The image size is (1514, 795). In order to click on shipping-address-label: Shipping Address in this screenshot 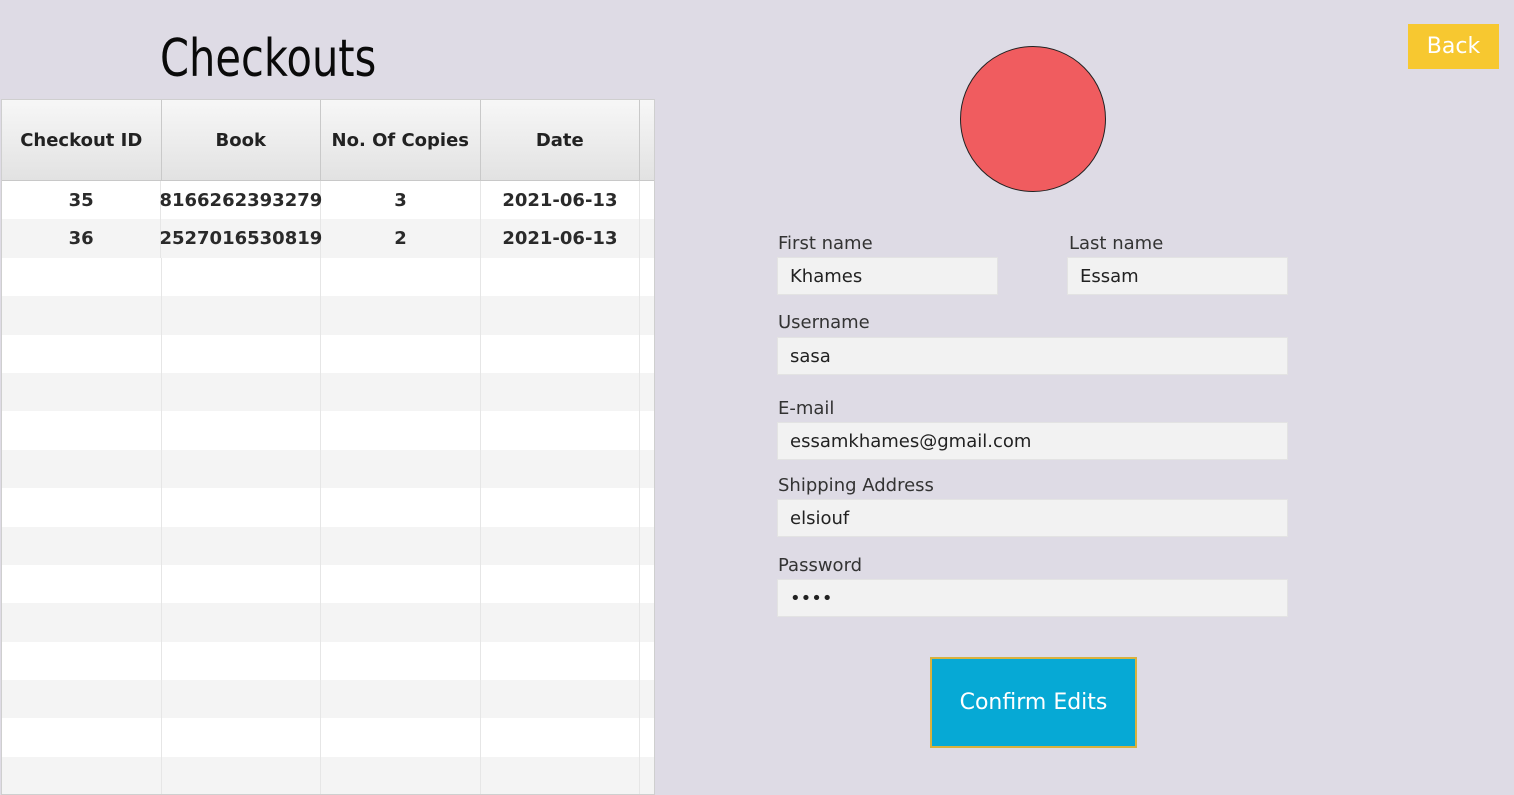, I will do `click(856, 485)`.